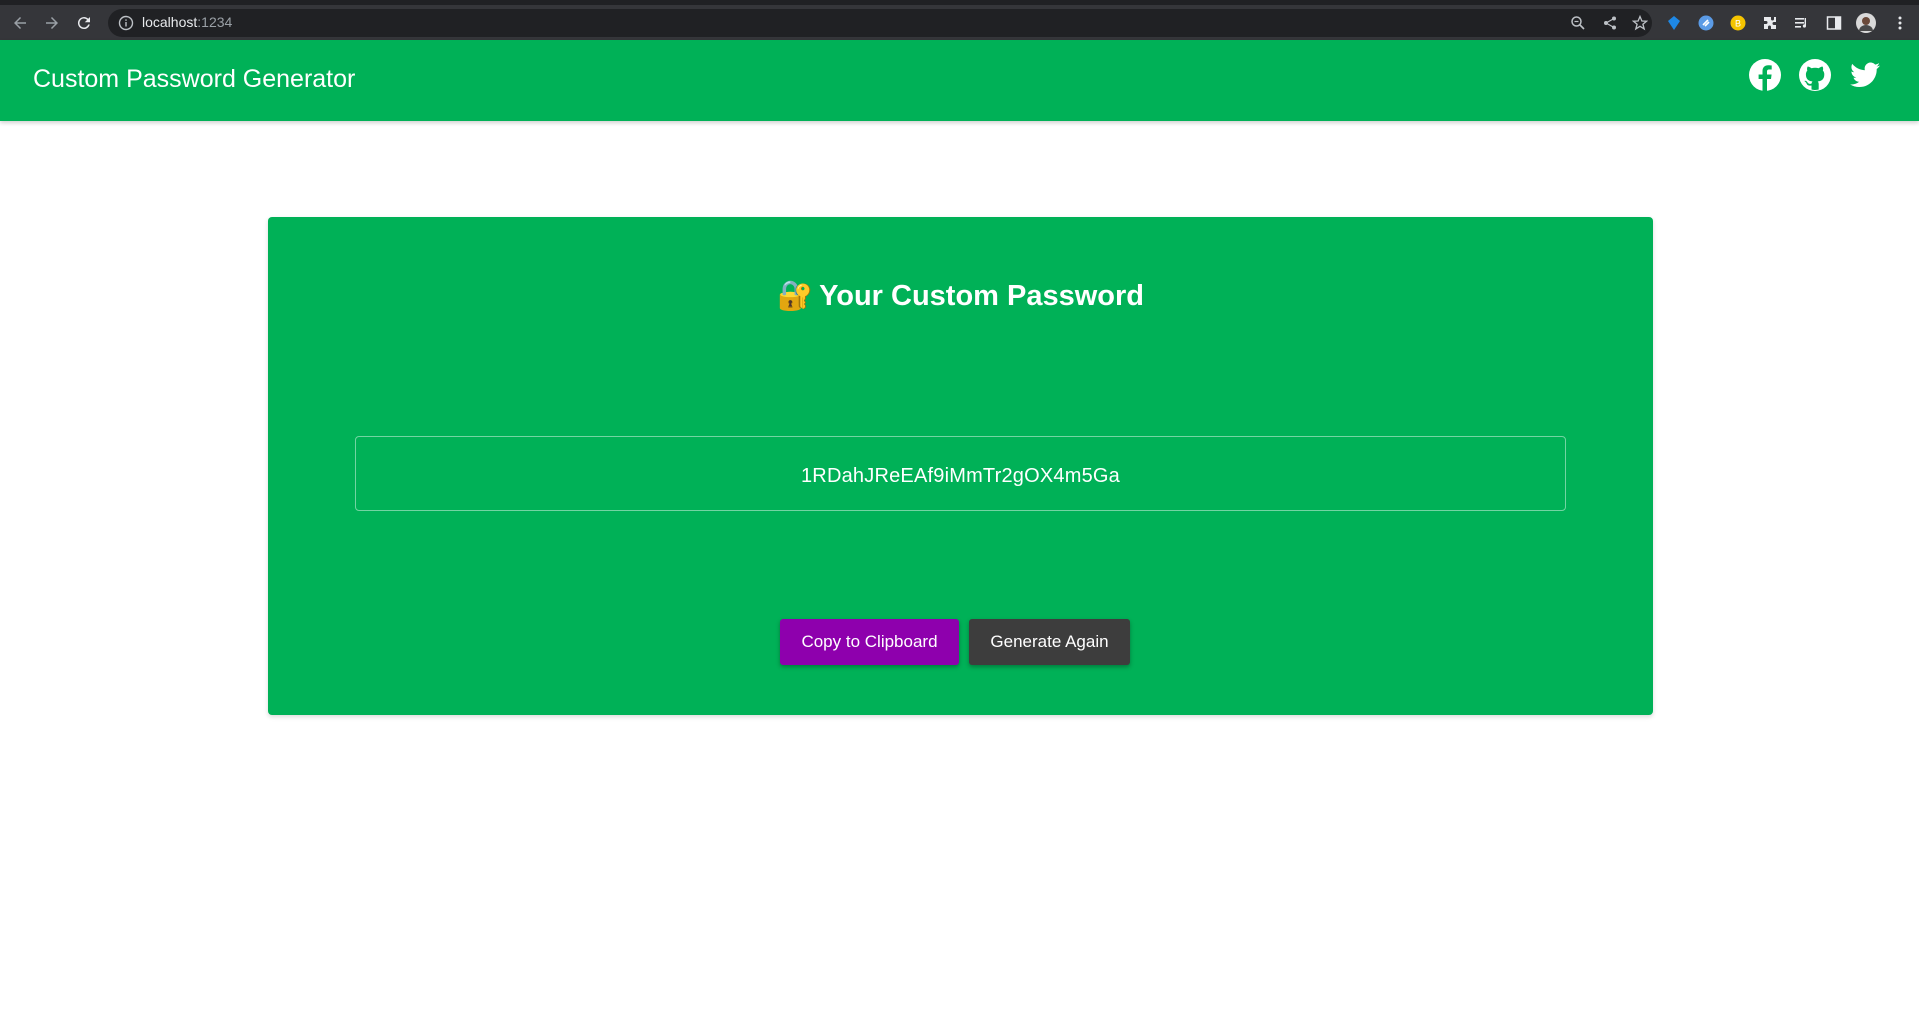 This screenshot has height=1018, width=1919. Describe the element at coordinates (52, 23) in the screenshot. I see `forward-icon` at that location.